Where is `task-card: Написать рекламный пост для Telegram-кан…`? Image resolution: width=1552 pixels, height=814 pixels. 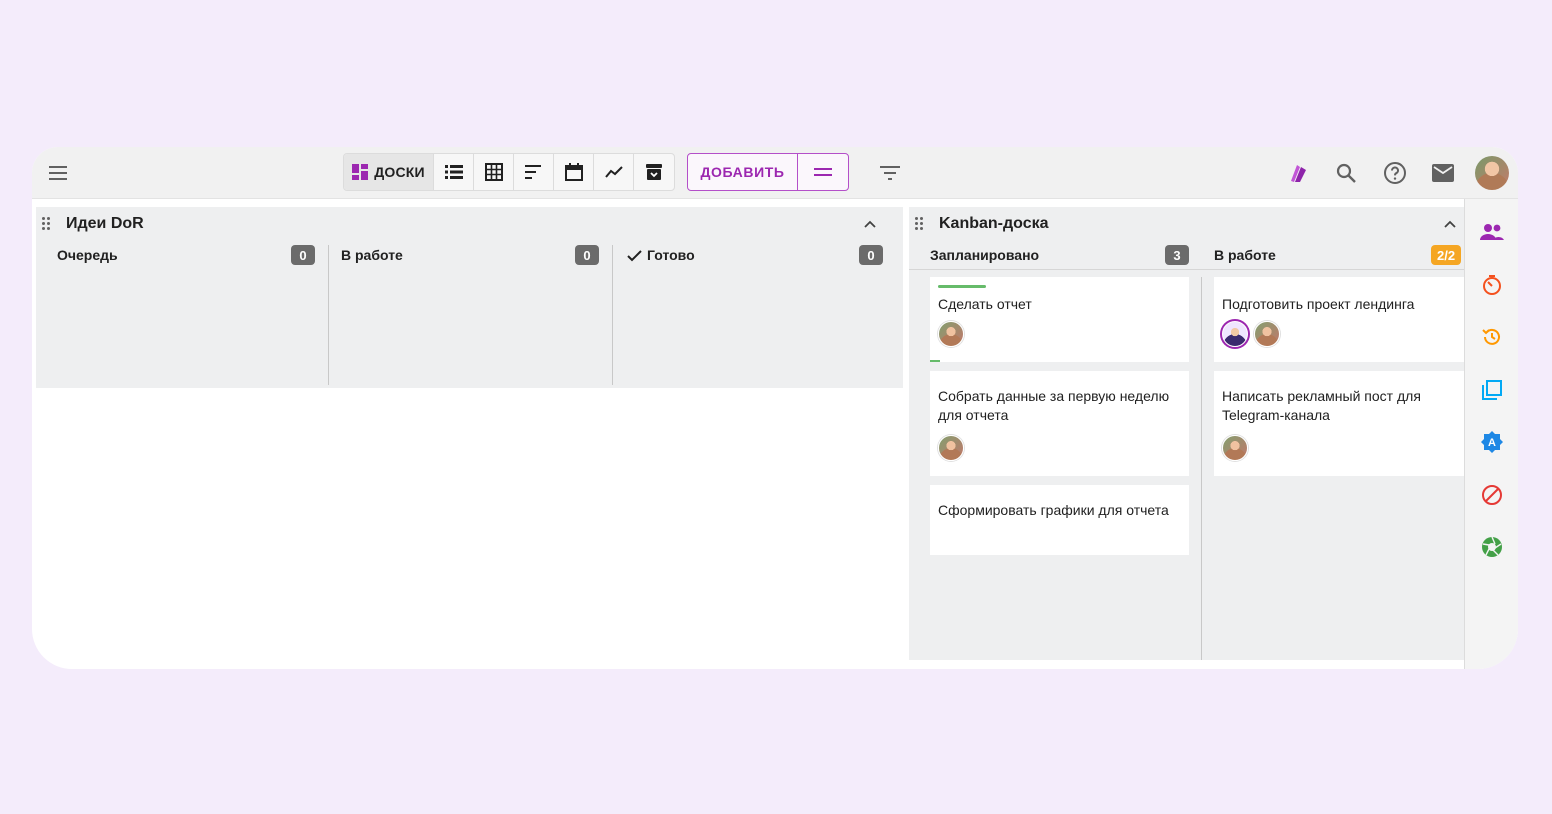 task-card: Написать рекламный пост для Telegram-кан… is located at coordinates (1339, 423).